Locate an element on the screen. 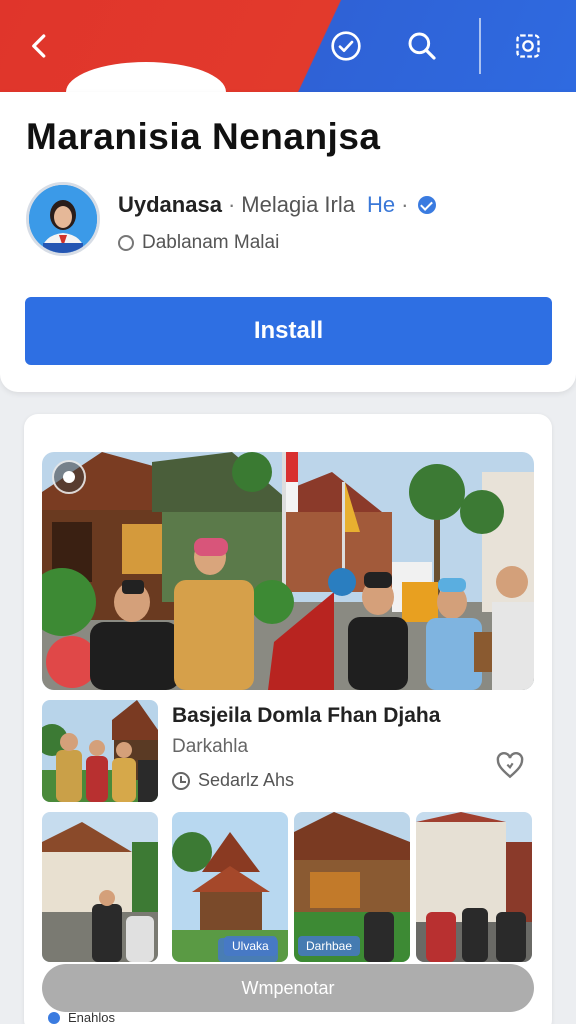 The width and height of the screenshot is (576, 1024). item-title: Basjeila Domla Fhan Djaha is located at coordinates (306, 716).